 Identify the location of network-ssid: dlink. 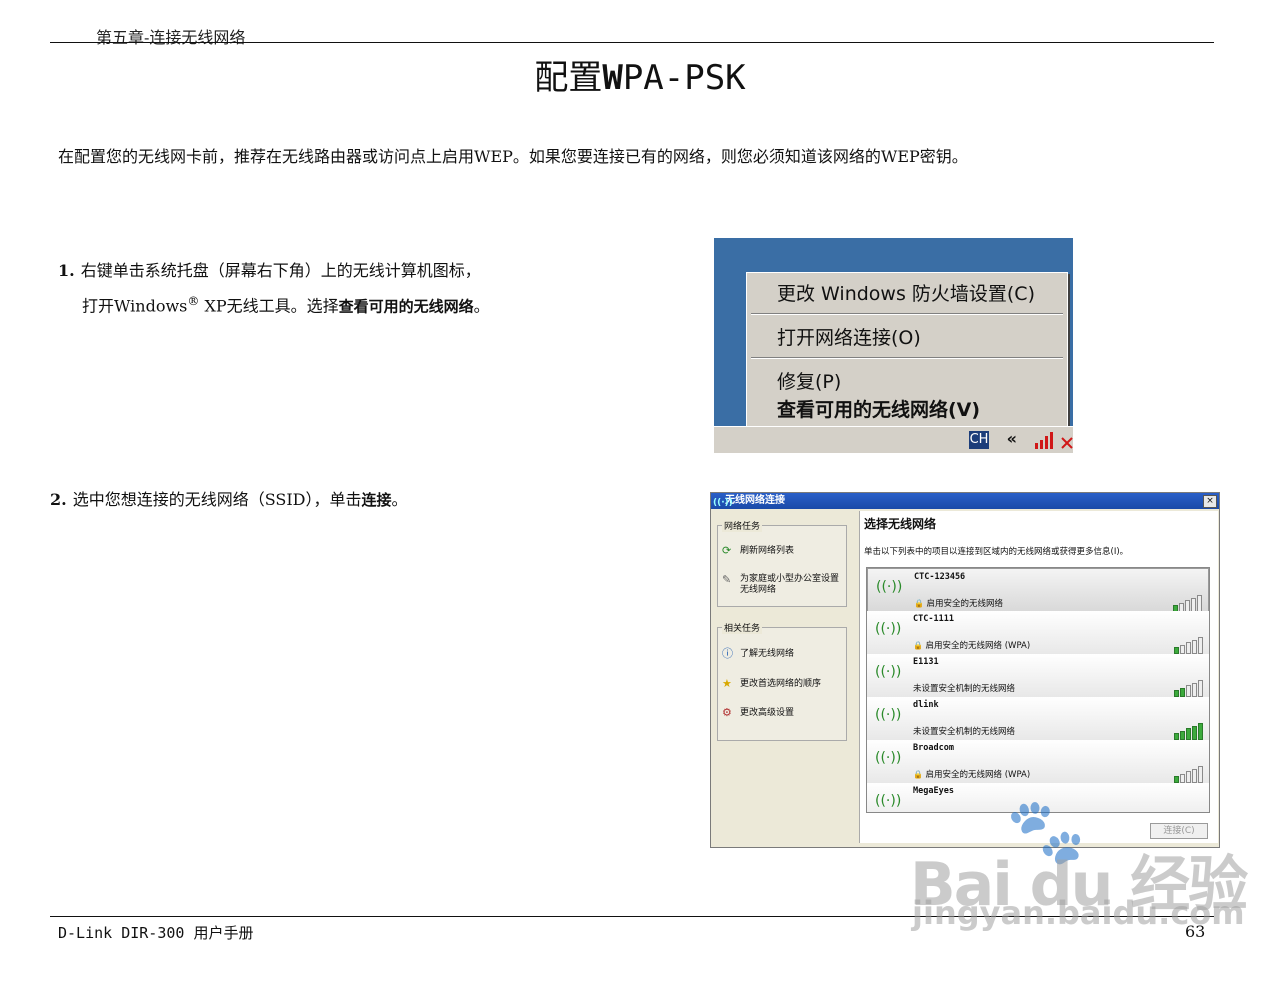
(926, 705).